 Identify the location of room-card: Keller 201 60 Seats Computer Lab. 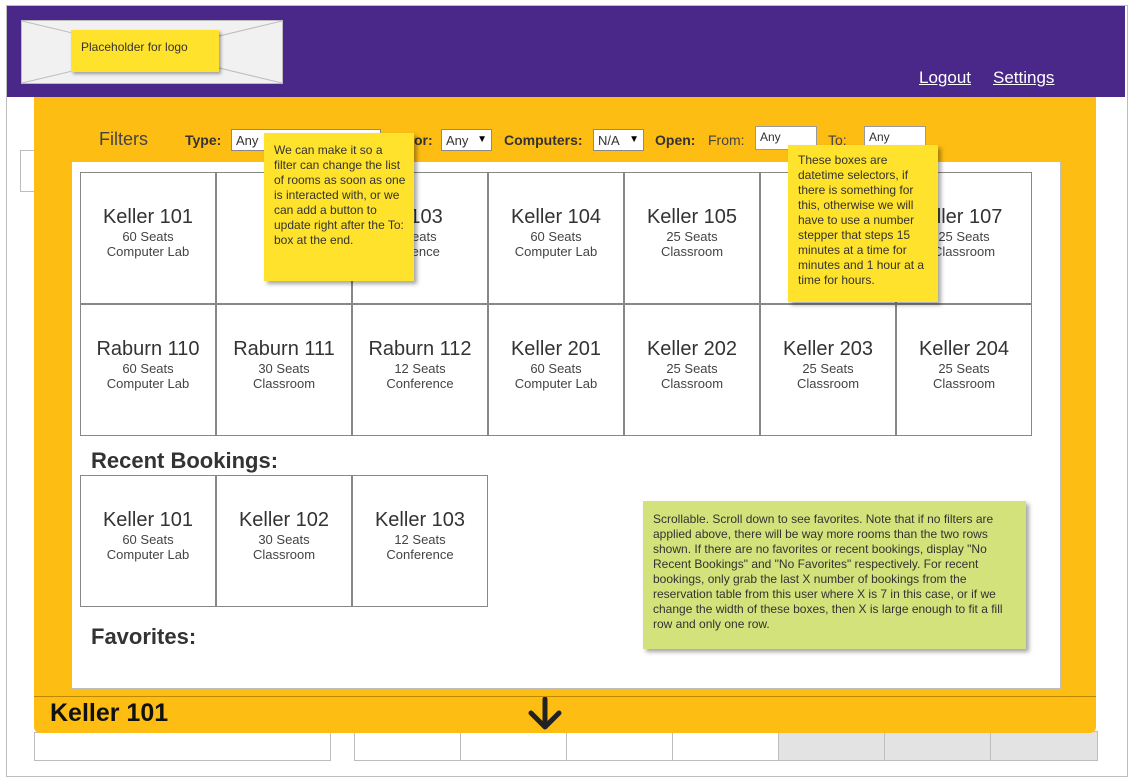
(556, 370).